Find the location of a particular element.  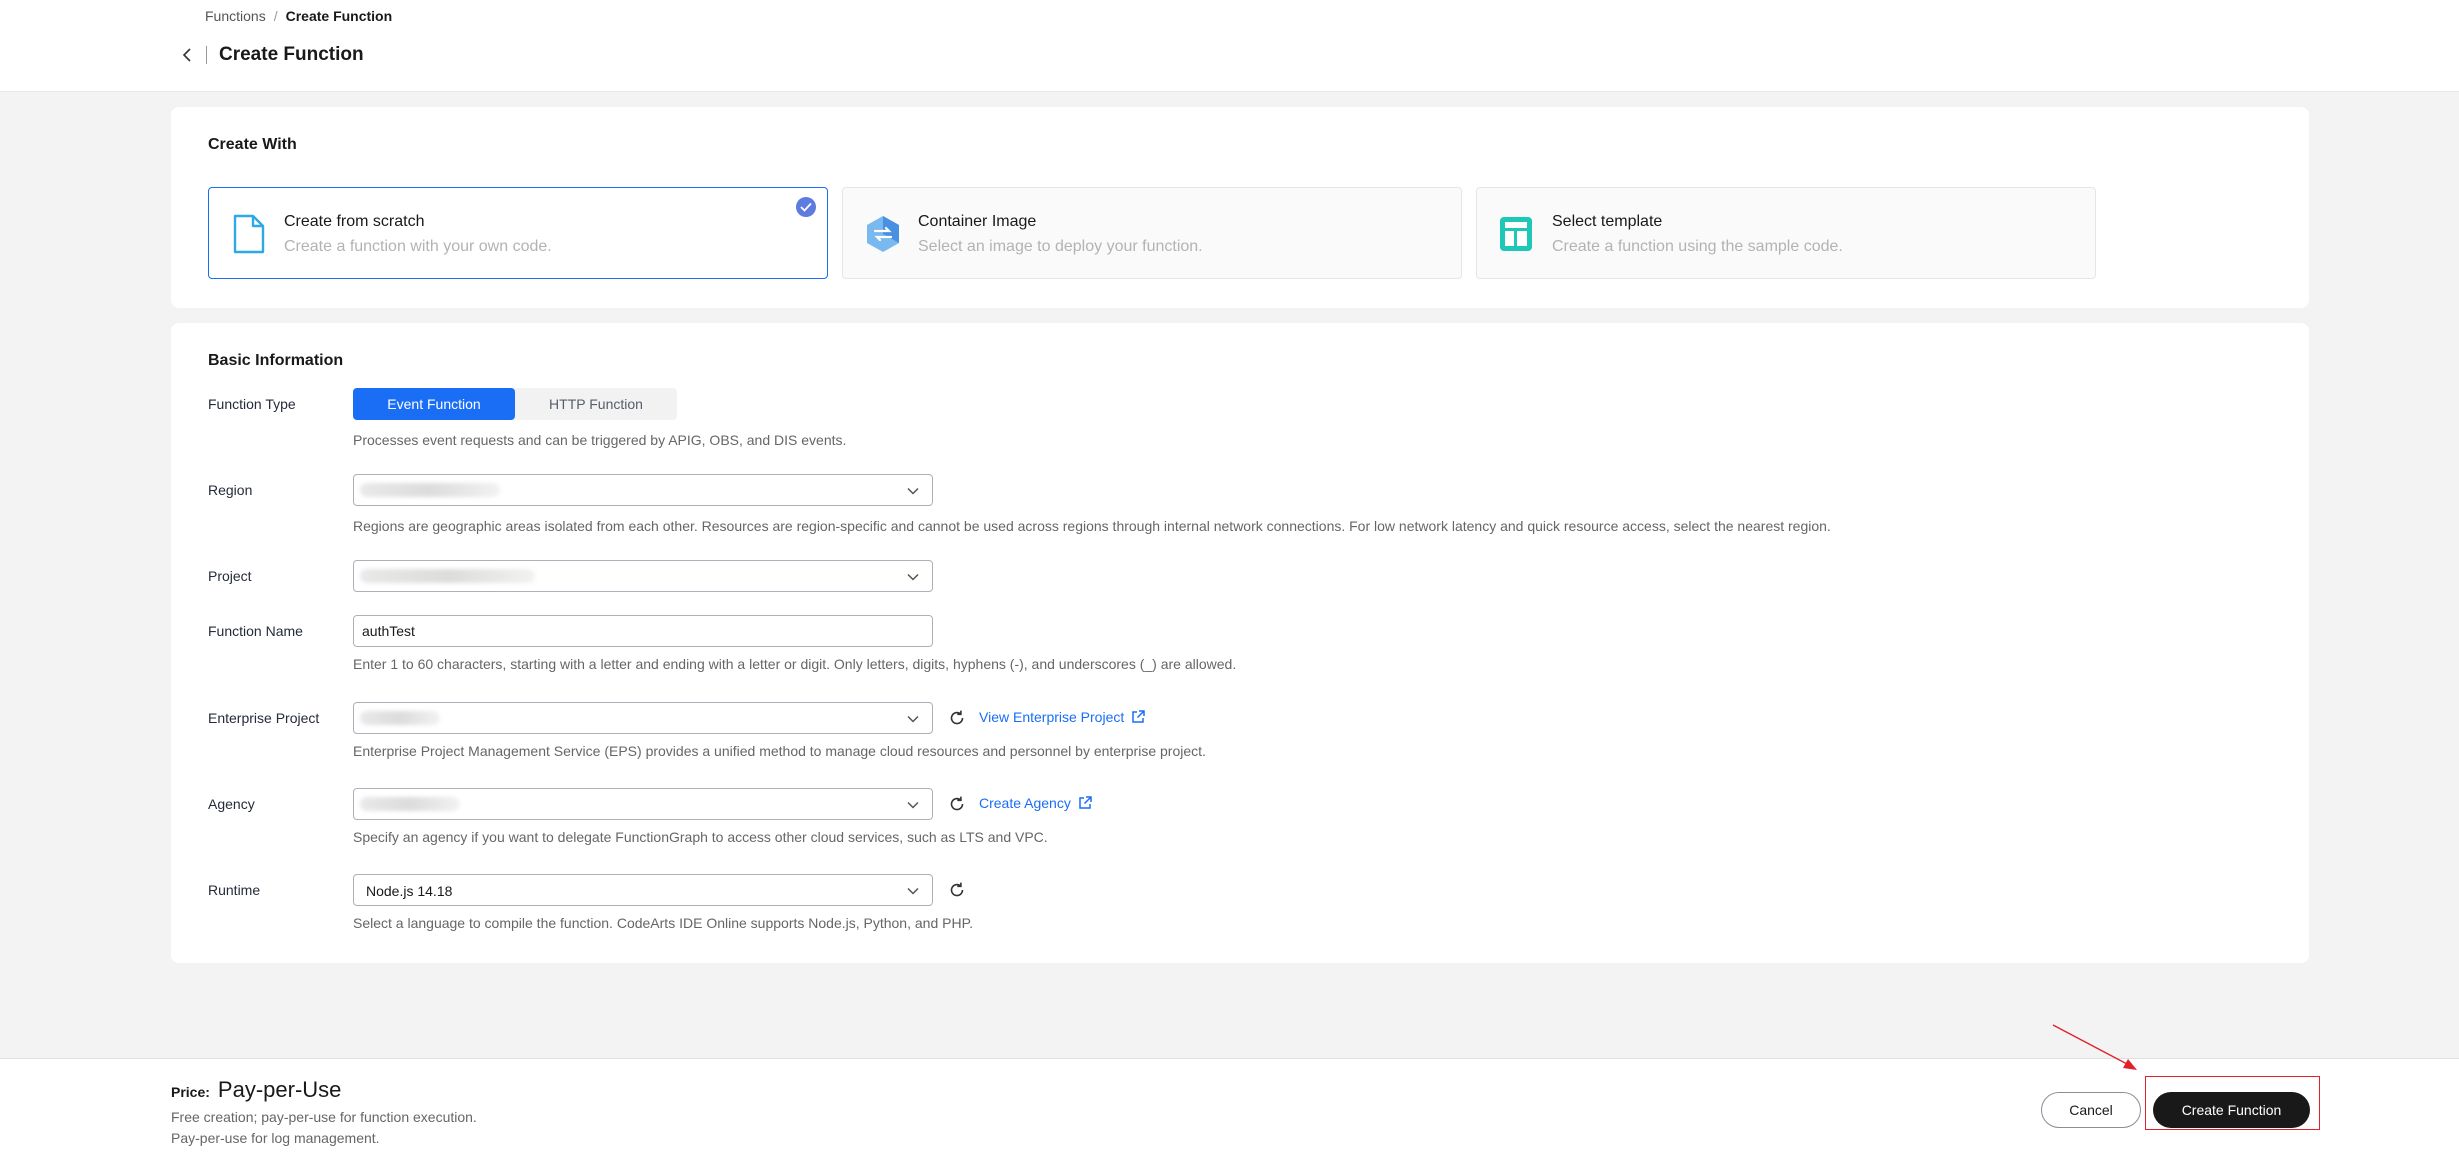

agency-label: Agency is located at coordinates (231, 804).